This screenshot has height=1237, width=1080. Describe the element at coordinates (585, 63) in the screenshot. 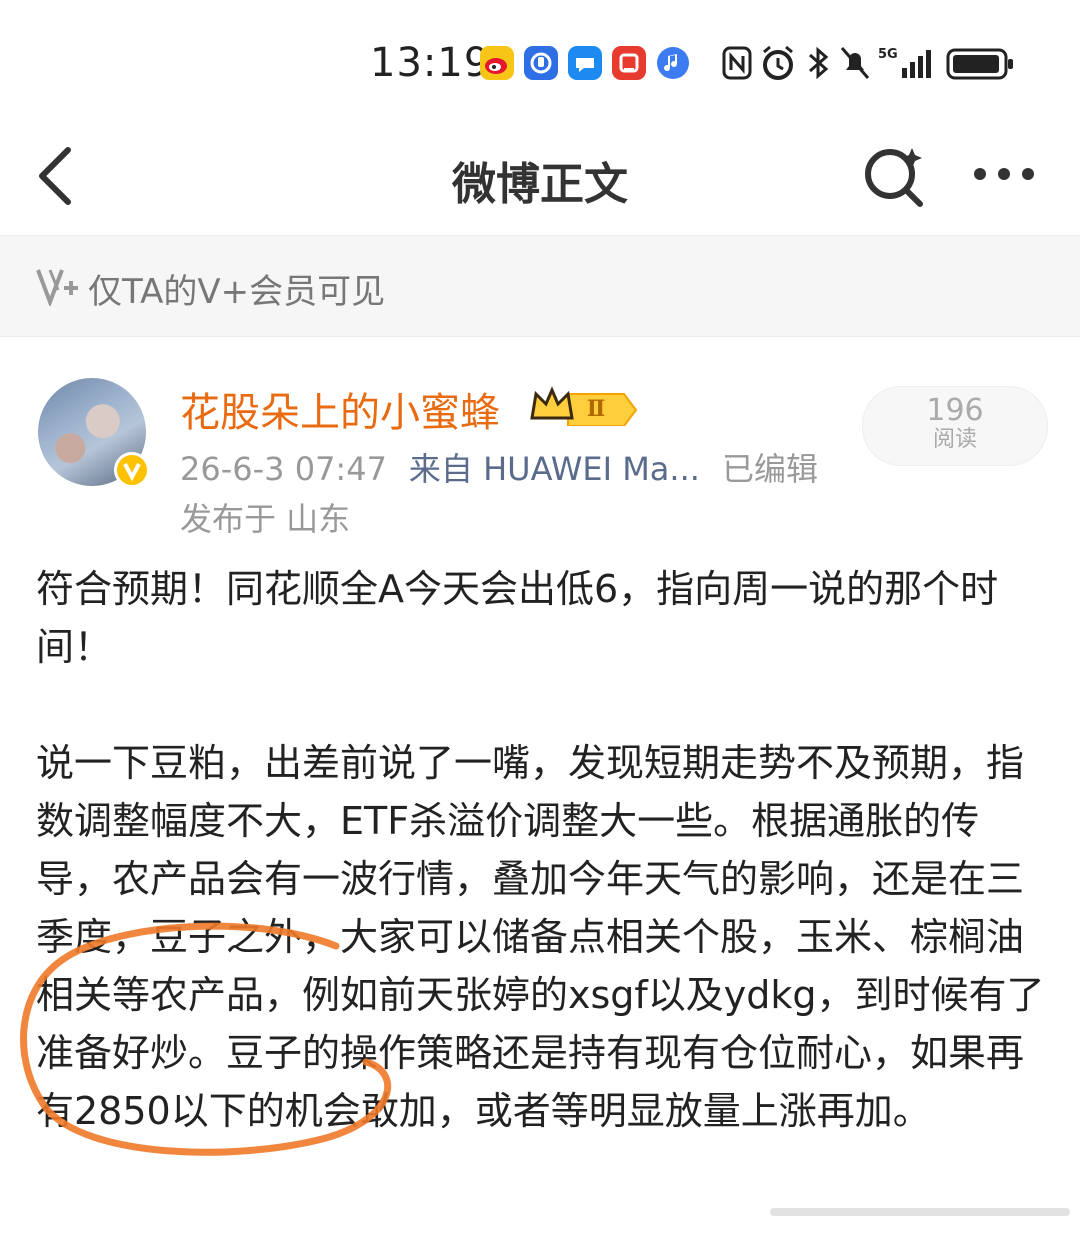

I see `message-app-icon` at that location.